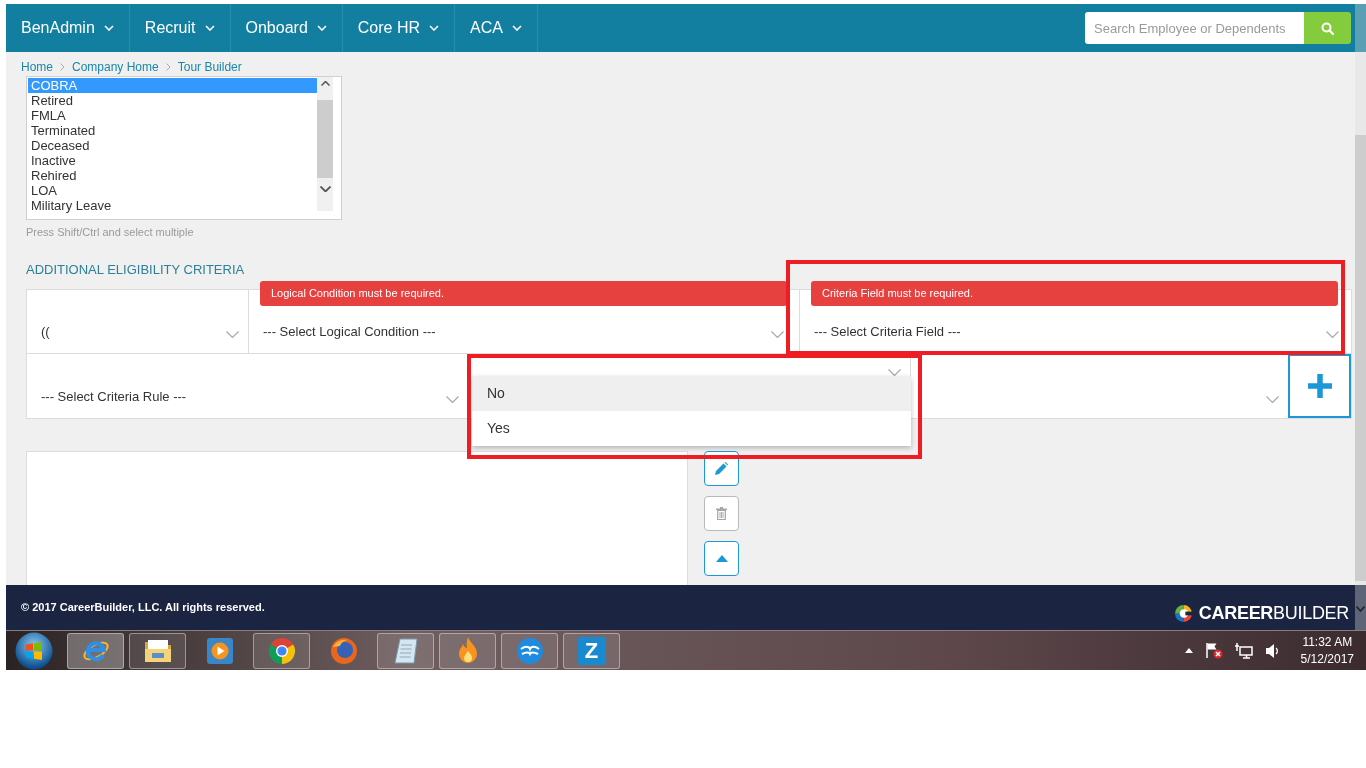  I want to click on select-dropdown: ((, so click(138, 321).